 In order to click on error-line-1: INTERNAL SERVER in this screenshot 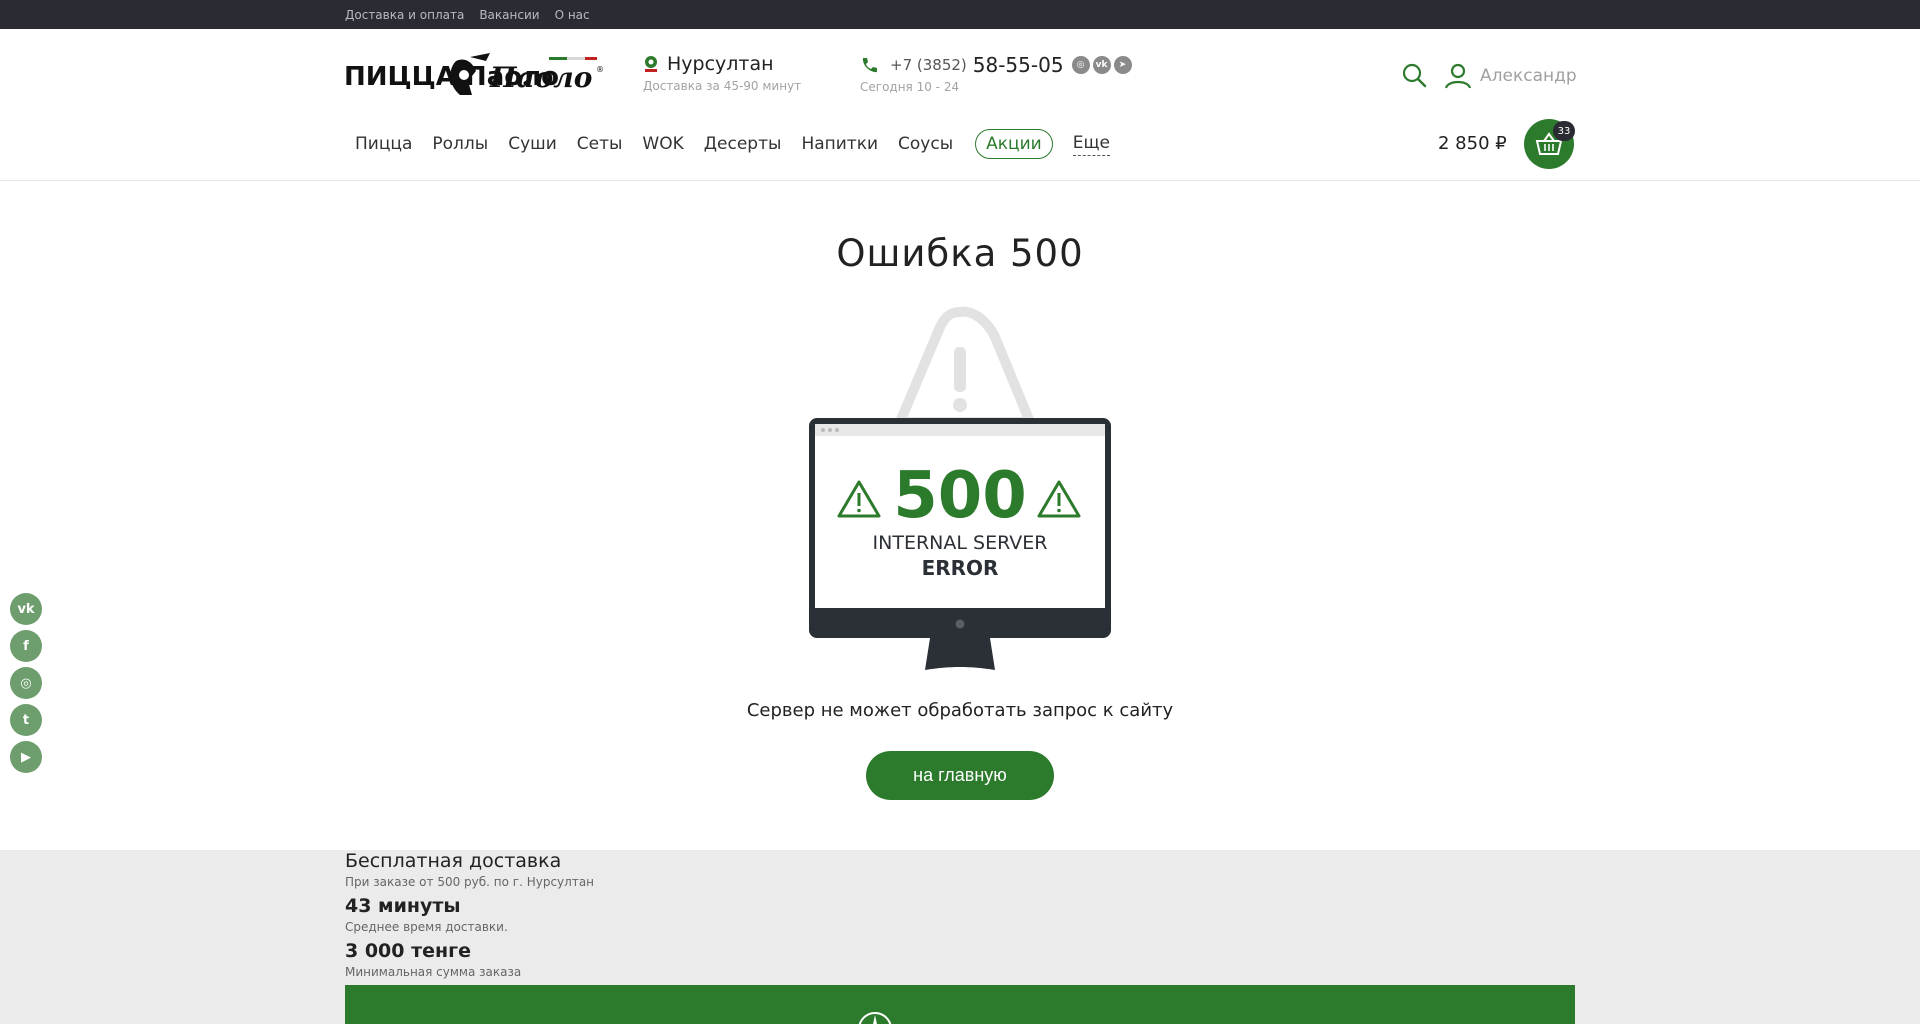, I will do `click(960, 543)`.